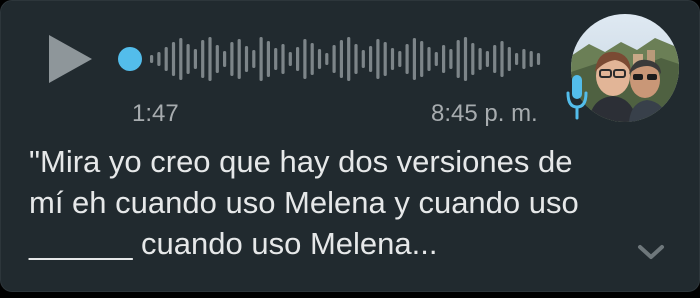  Describe the element at coordinates (130, 59) in the screenshot. I see `playback-scrubber` at that location.